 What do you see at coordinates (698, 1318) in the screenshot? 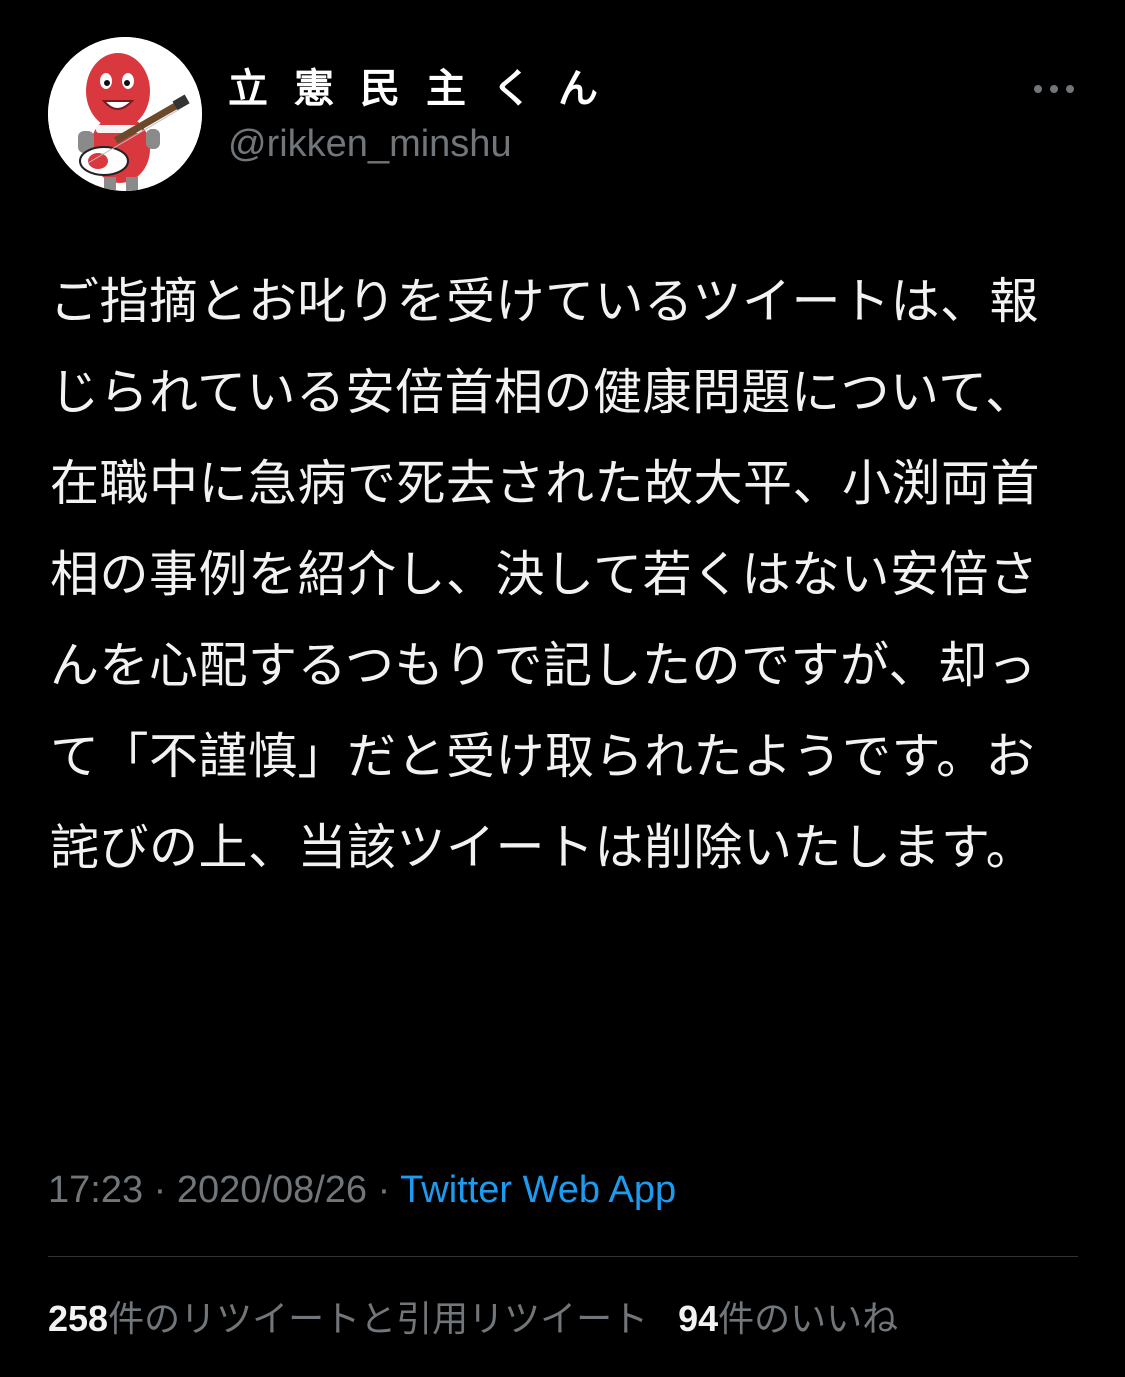
I see `likes-count: 94` at bounding box center [698, 1318].